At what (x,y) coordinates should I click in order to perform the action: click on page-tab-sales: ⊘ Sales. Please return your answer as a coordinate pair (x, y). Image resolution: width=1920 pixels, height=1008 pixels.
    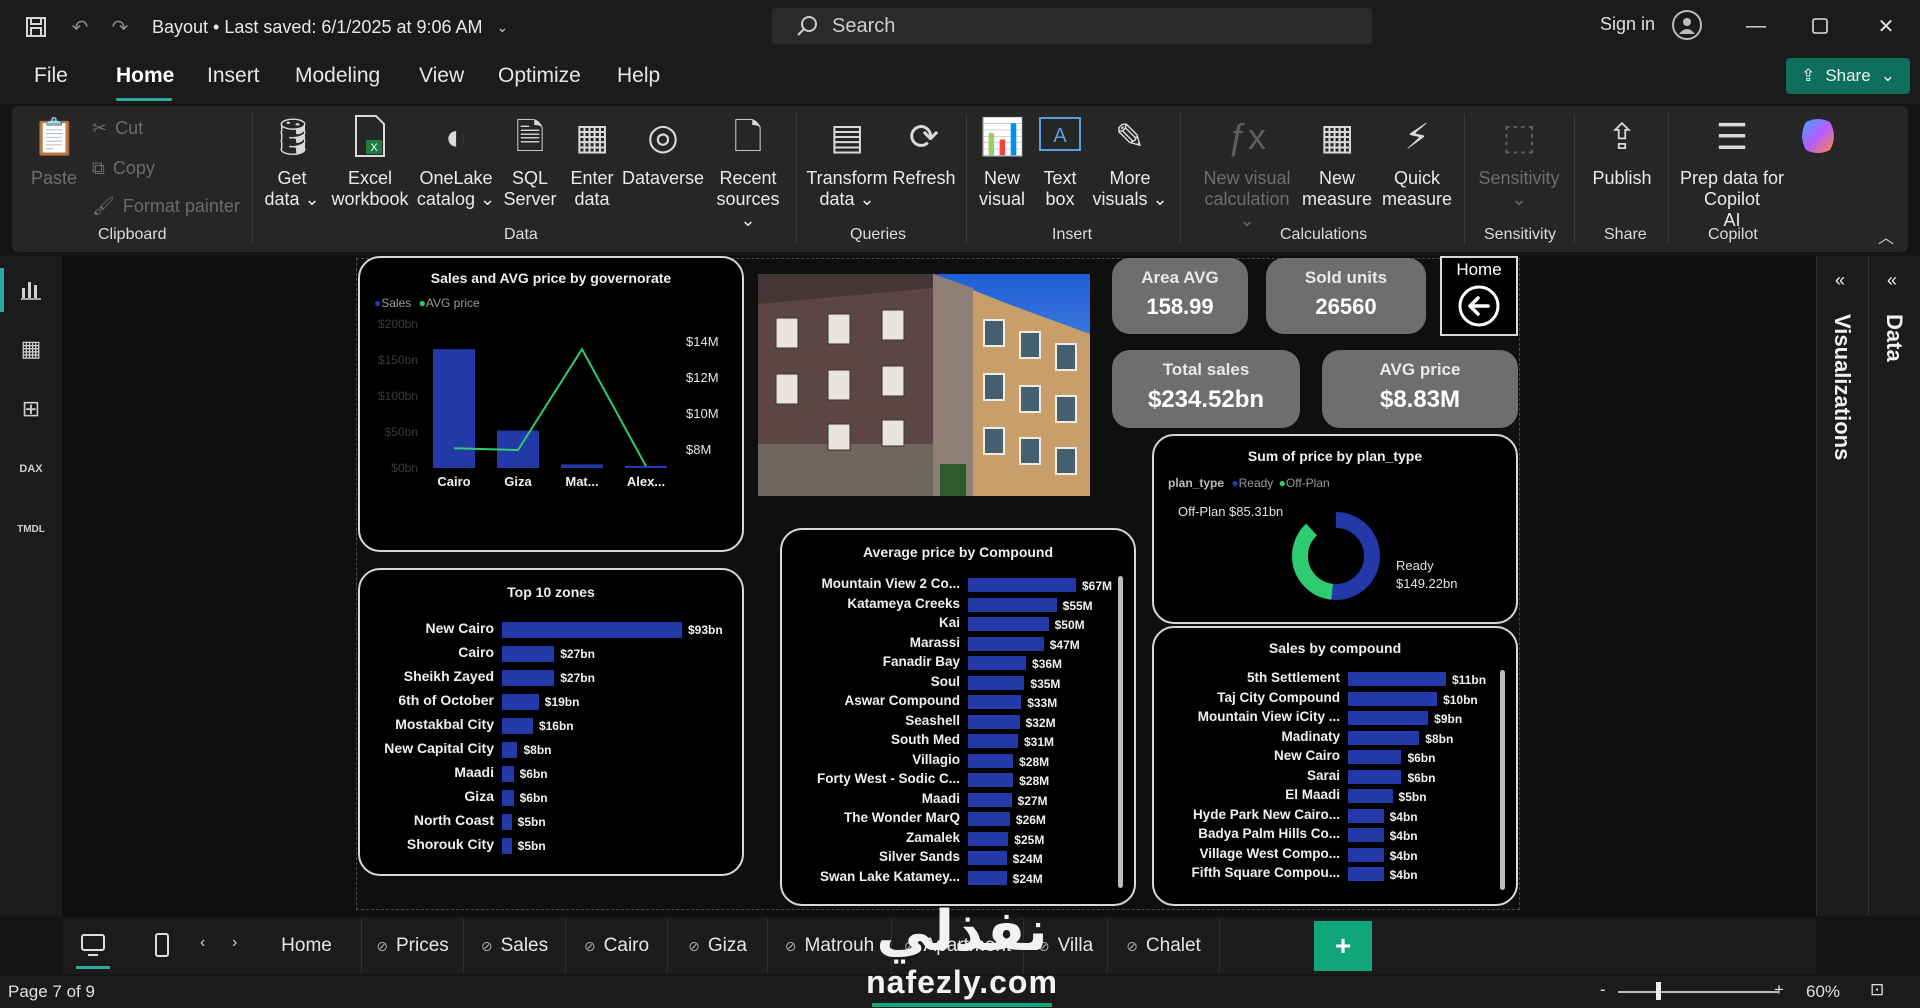
    Looking at the image, I should click on (515, 946).